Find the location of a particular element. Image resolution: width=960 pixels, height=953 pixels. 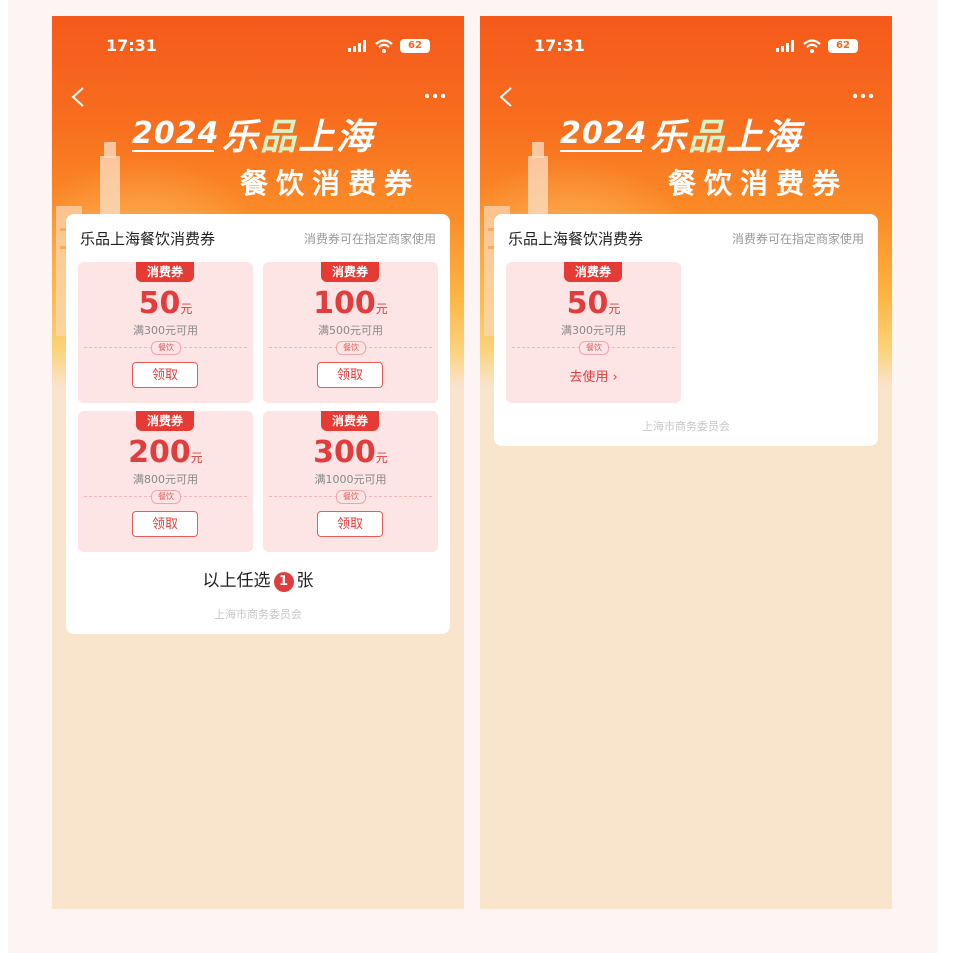

coupon-condition: 满800元可用 is located at coordinates (165, 479).